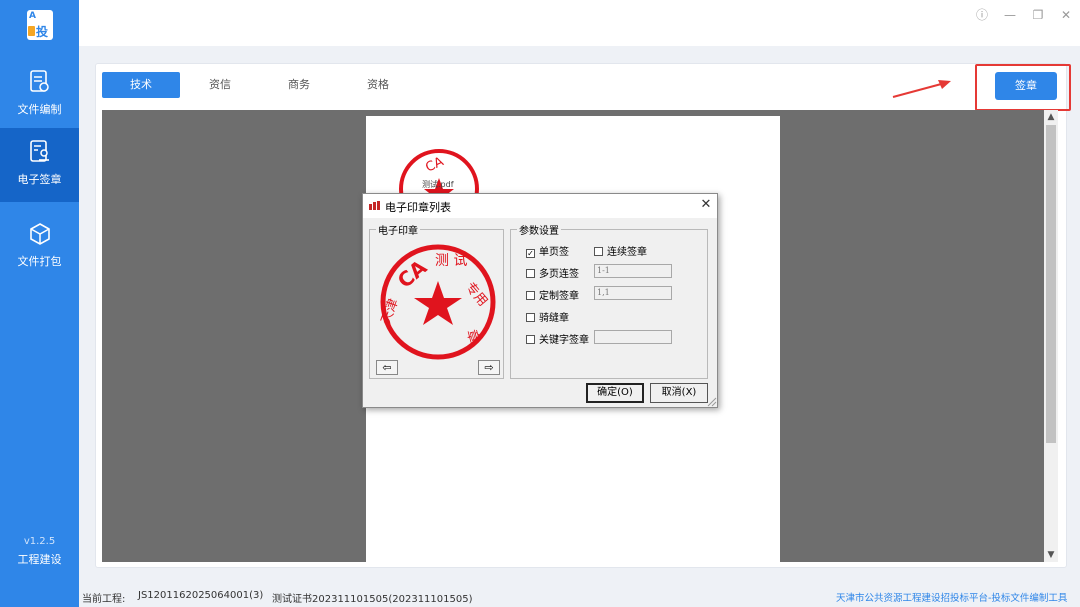 This screenshot has width=1080, height=607. Describe the element at coordinates (539, 229) in the screenshot. I see `params-group-title: 参数设置` at that location.